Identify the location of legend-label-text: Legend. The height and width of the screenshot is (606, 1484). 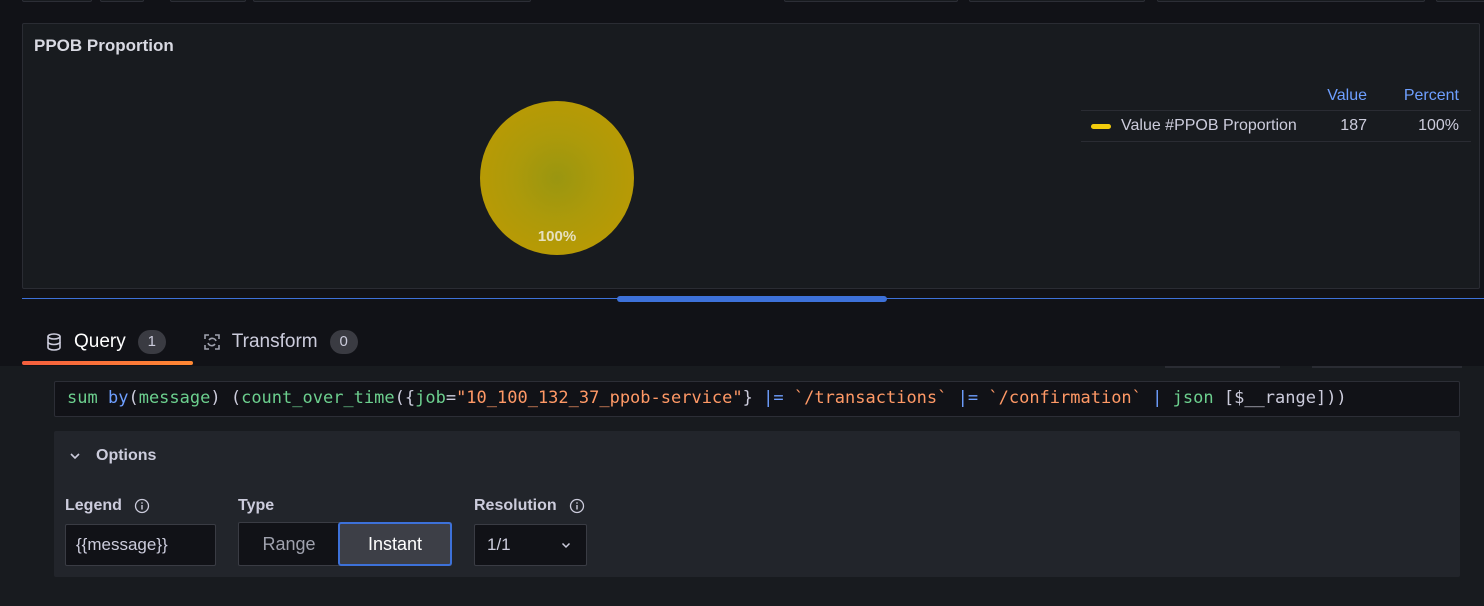
(93, 505).